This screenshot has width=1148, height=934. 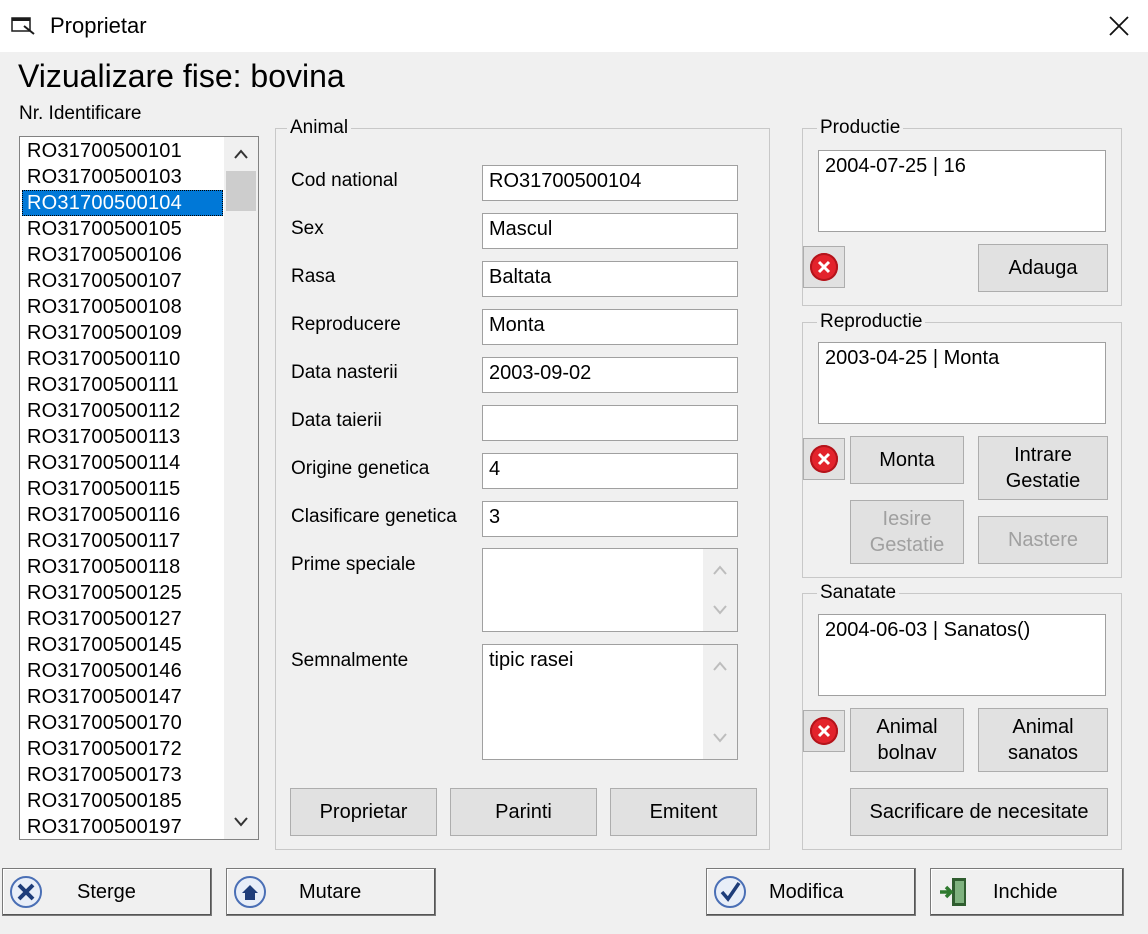 I want to click on id-list-label: Nr. Identificare, so click(x=80, y=113).